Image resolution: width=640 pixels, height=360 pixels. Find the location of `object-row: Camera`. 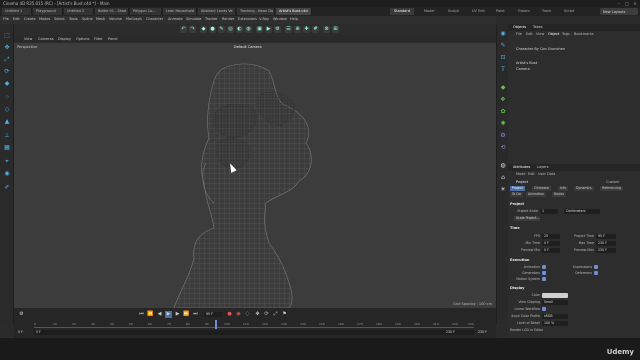

object-row: Camera is located at coordinates (574, 69).